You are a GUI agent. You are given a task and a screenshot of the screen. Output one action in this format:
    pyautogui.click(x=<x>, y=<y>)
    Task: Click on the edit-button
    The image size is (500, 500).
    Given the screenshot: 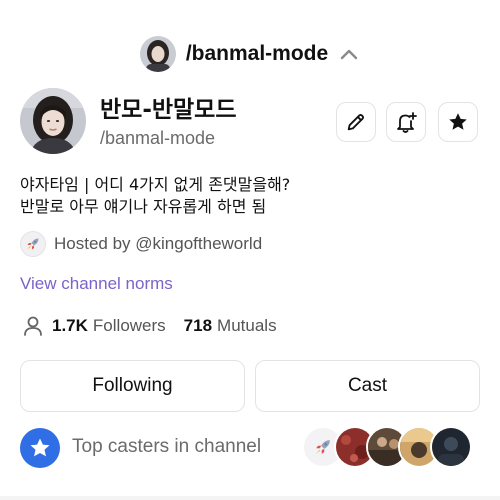 What is the action you would take?
    pyautogui.click(x=356, y=122)
    